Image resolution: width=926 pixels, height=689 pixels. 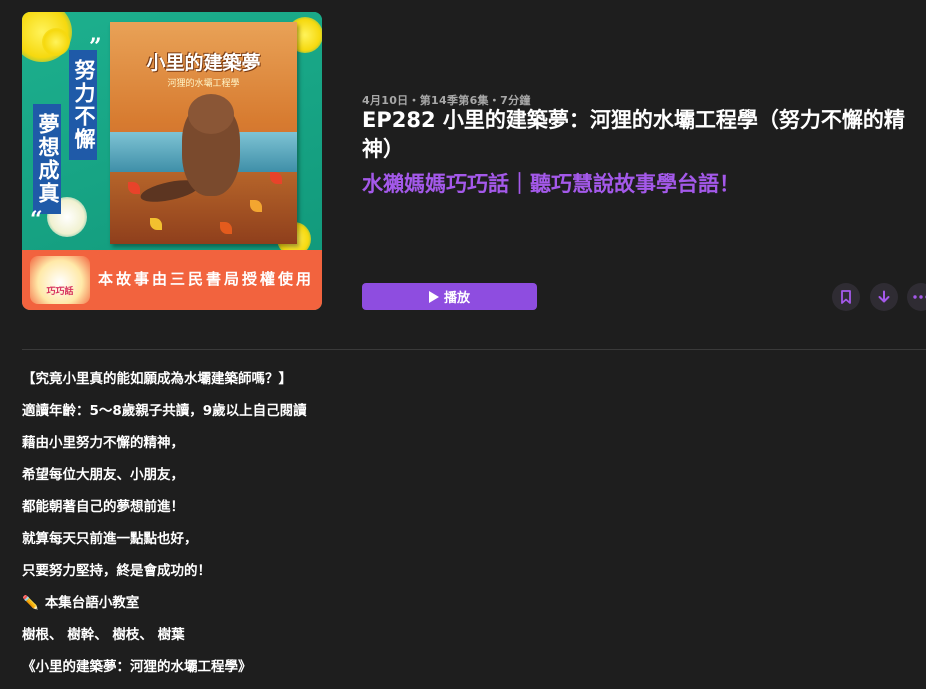 I want to click on book-cover: 小里的建築夢 河狸的水壩工程學, so click(x=203, y=133).